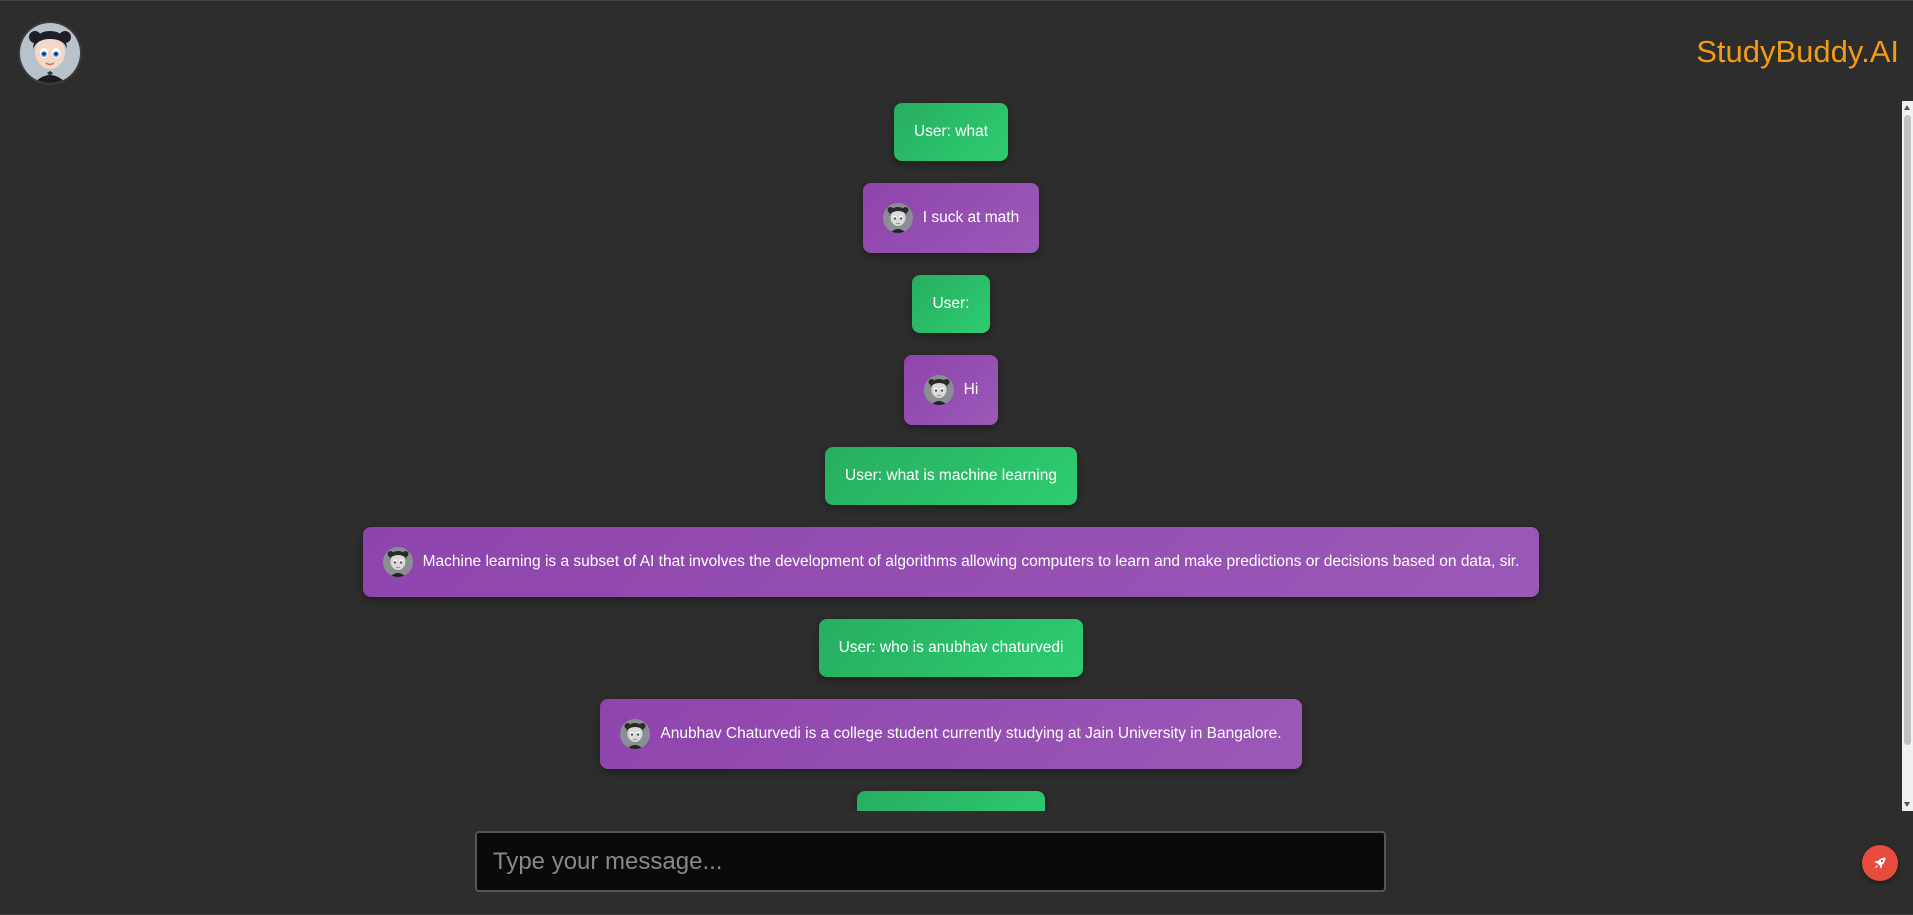  I want to click on scroll-down-arrow-icon, so click(1907, 804).